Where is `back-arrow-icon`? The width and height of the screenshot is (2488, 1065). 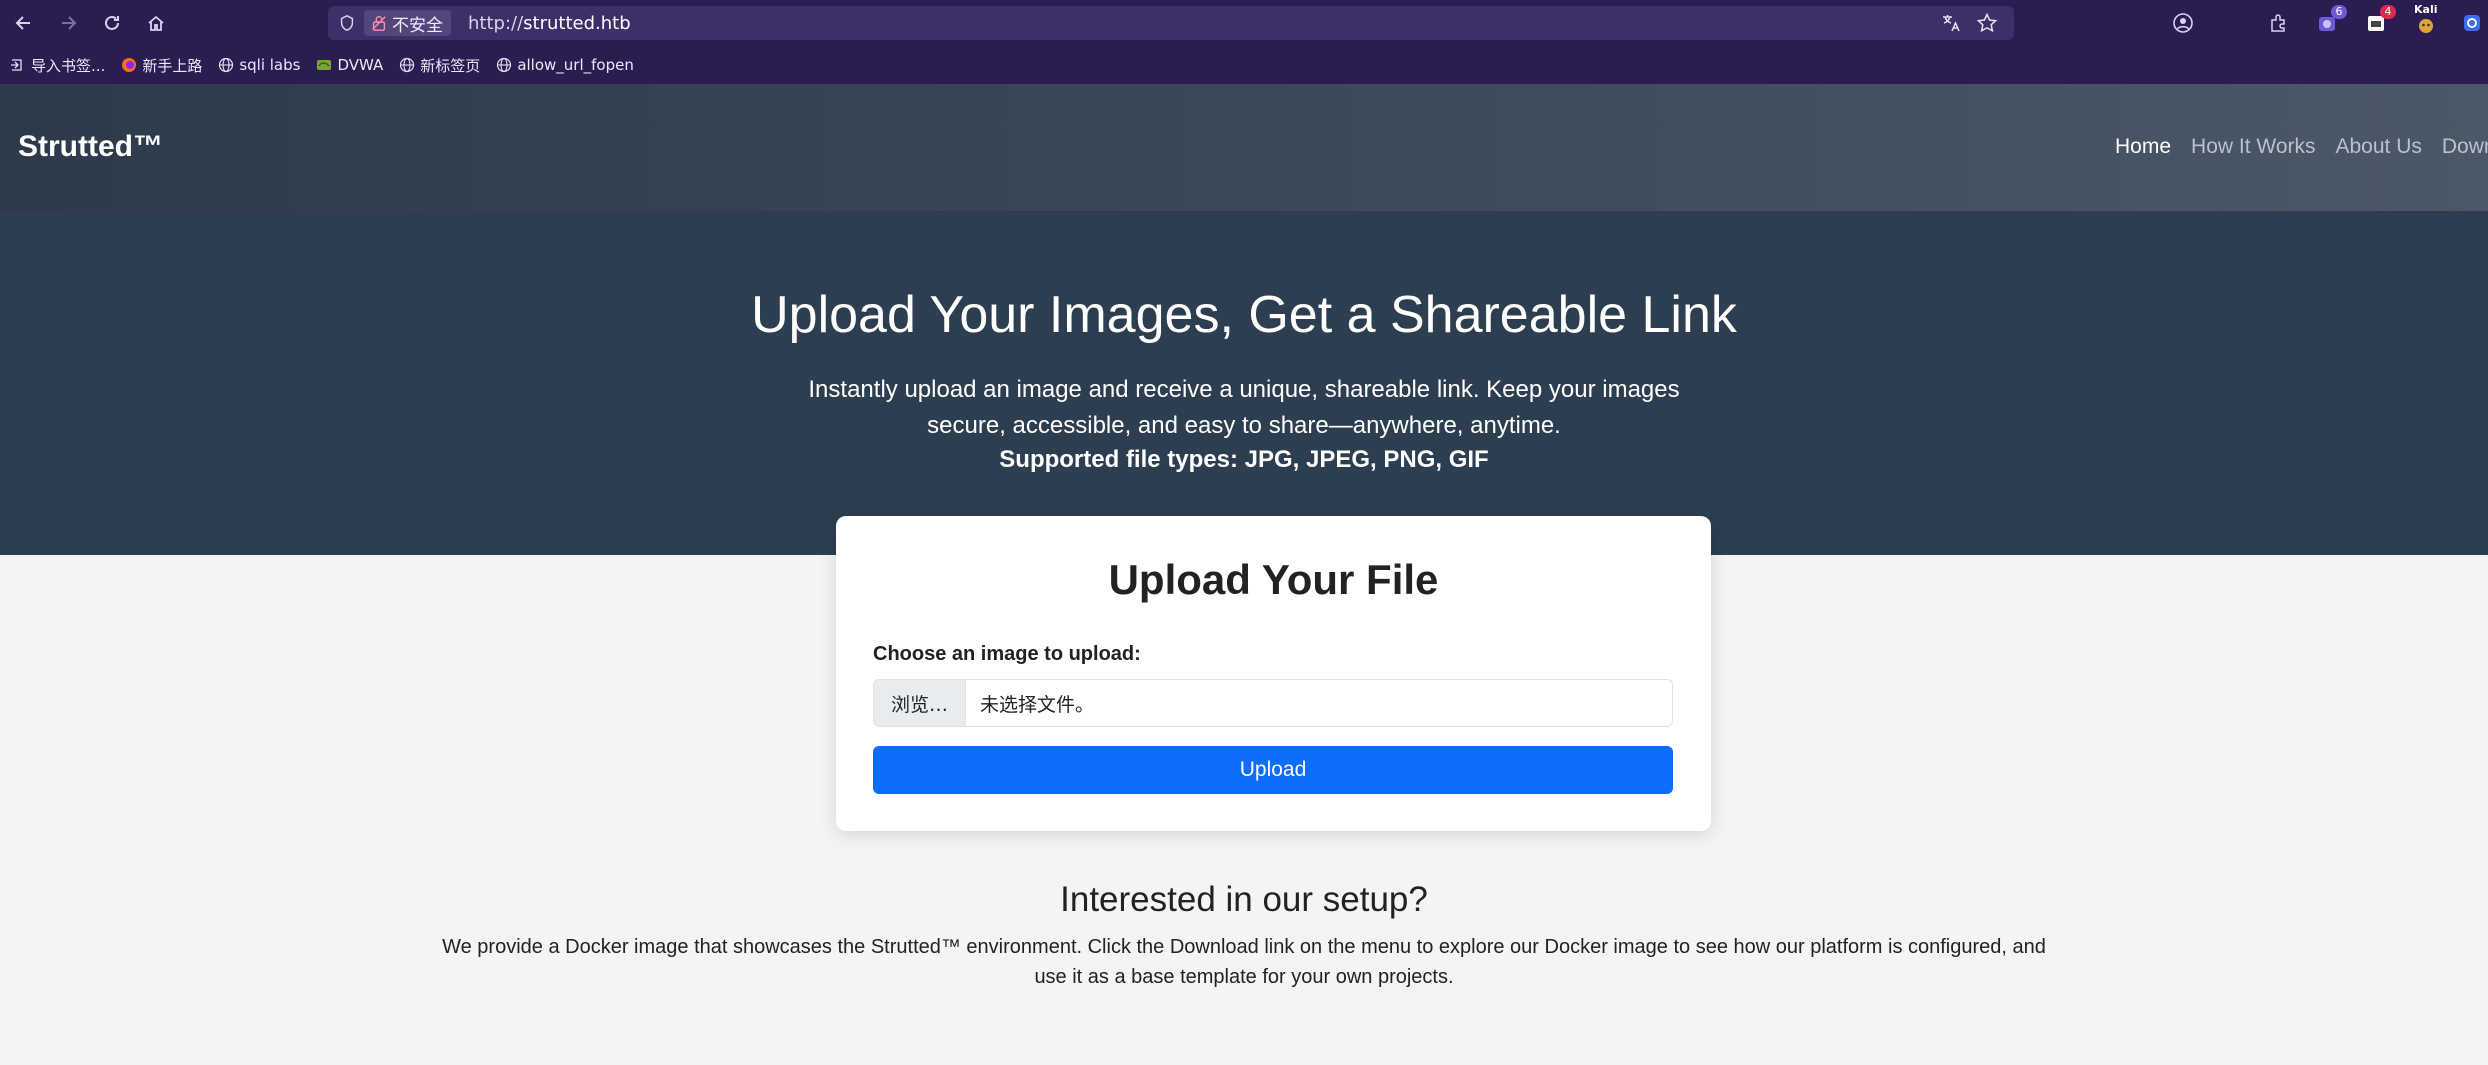 back-arrow-icon is located at coordinates (22, 23).